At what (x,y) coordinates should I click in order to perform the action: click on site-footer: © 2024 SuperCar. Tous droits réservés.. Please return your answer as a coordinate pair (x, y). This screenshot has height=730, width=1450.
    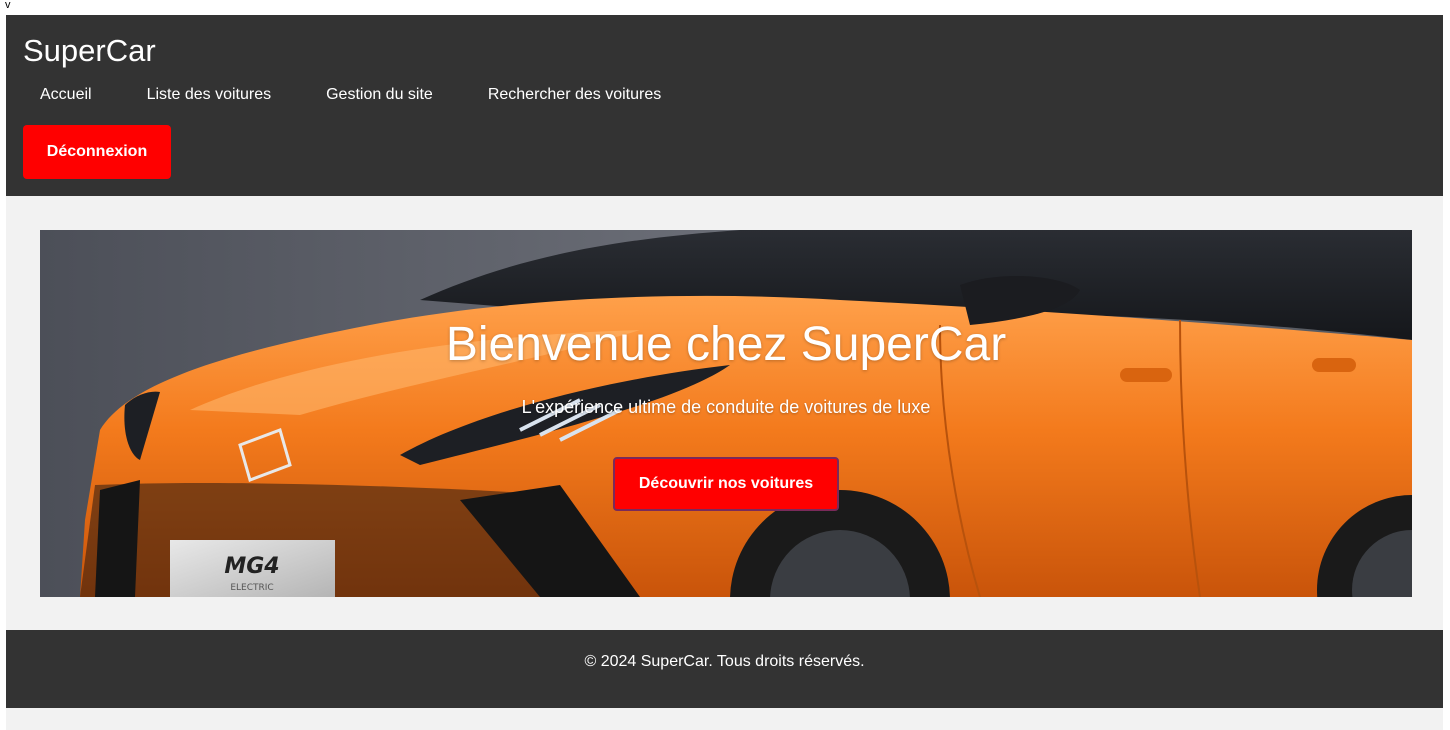
    Looking at the image, I should click on (724, 669).